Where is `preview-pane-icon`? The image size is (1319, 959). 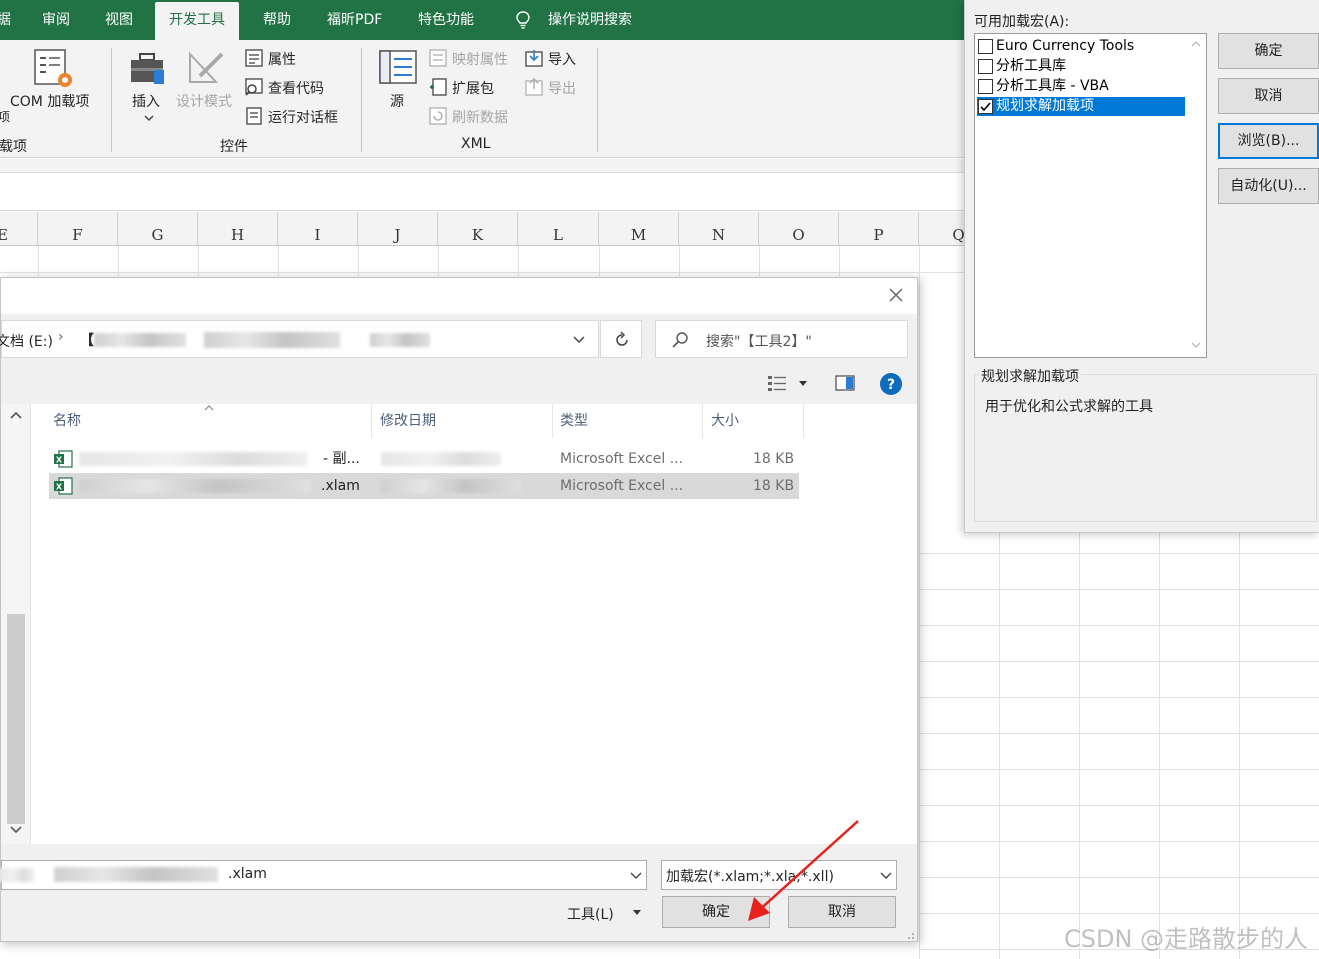 preview-pane-icon is located at coordinates (845, 383).